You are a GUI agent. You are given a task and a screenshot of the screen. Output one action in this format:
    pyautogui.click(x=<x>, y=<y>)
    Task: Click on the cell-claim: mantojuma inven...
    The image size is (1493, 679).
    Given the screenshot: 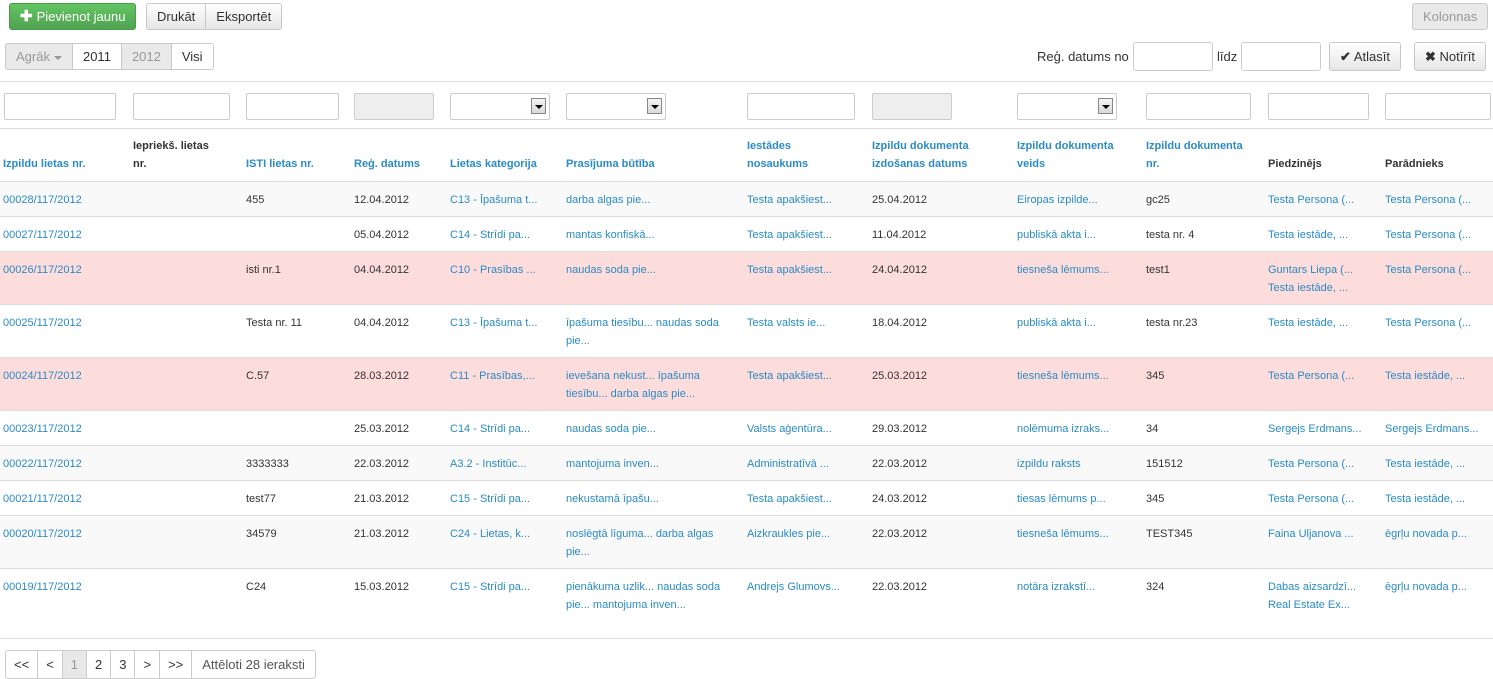 What is the action you would take?
    pyautogui.click(x=612, y=464)
    